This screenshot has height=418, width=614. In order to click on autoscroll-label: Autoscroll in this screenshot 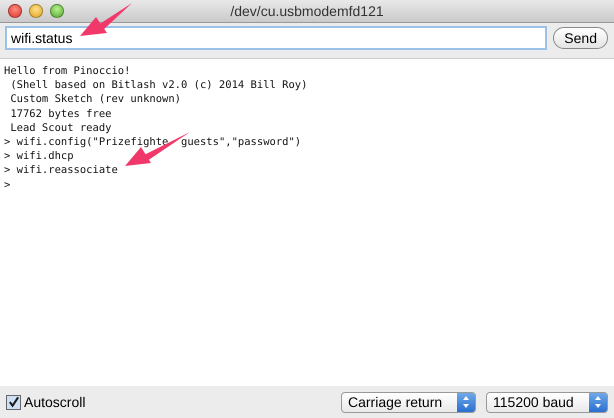, I will do `click(55, 402)`.